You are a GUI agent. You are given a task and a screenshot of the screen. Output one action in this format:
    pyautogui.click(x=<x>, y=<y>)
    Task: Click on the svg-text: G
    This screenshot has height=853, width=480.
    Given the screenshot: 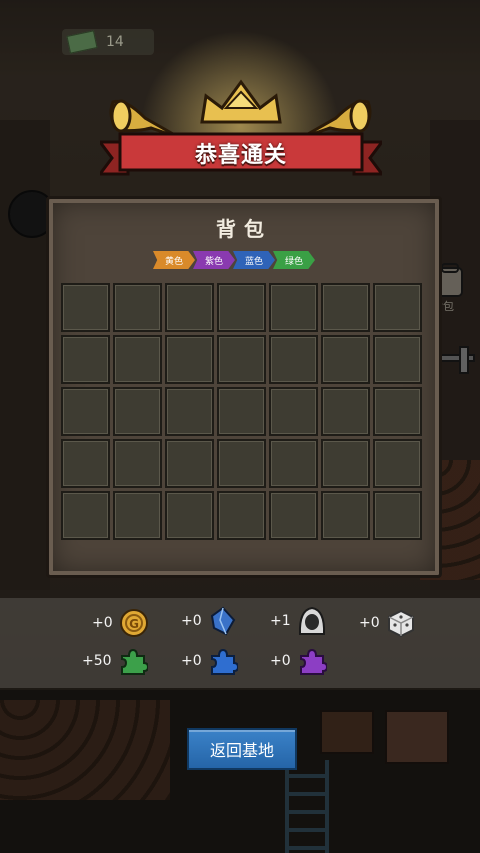 What is the action you would take?
    pyautogui.click(x=134, y=624)
    